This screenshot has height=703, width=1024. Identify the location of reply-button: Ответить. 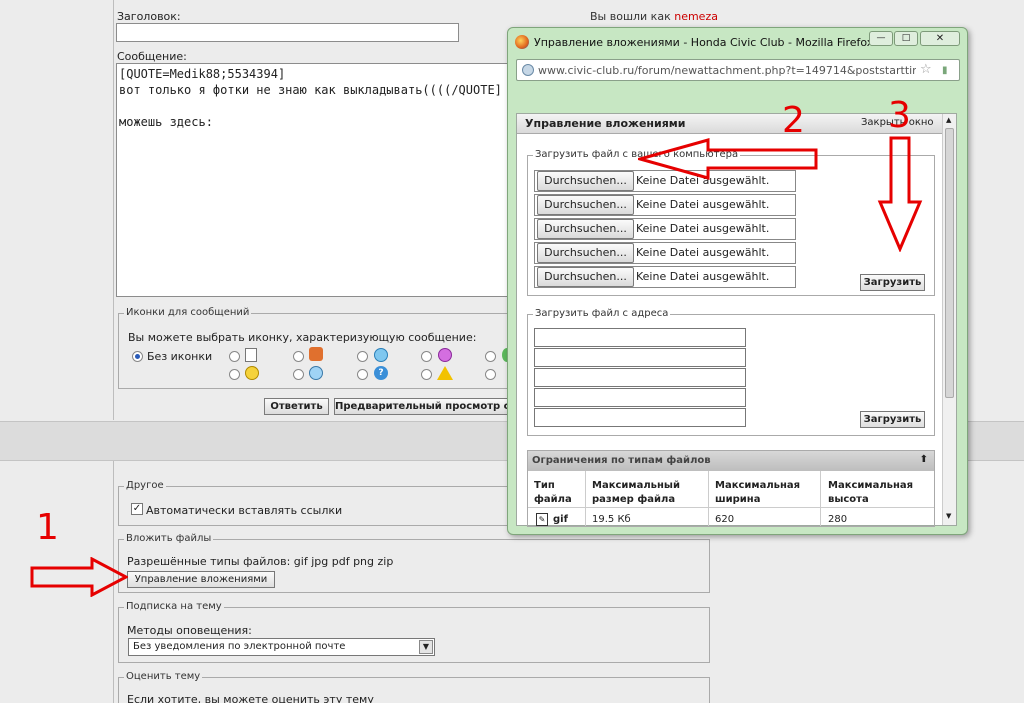
(296, 406).